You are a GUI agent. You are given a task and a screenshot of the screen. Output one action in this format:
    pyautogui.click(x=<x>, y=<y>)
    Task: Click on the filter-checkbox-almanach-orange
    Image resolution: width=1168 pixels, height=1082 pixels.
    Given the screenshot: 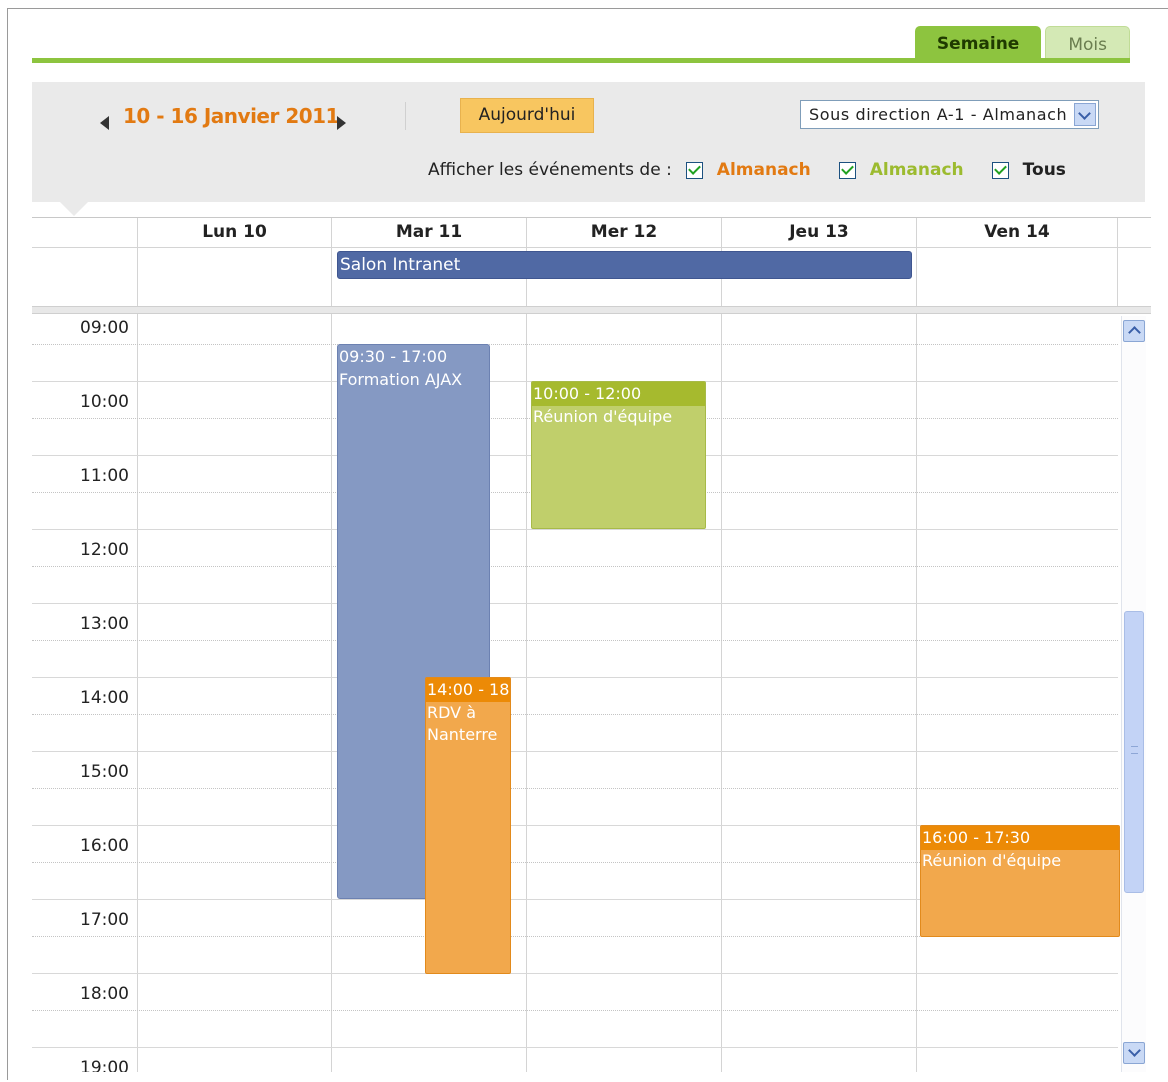 What is the action you would take?
    pyautogui.click(x=694, y=170)
    